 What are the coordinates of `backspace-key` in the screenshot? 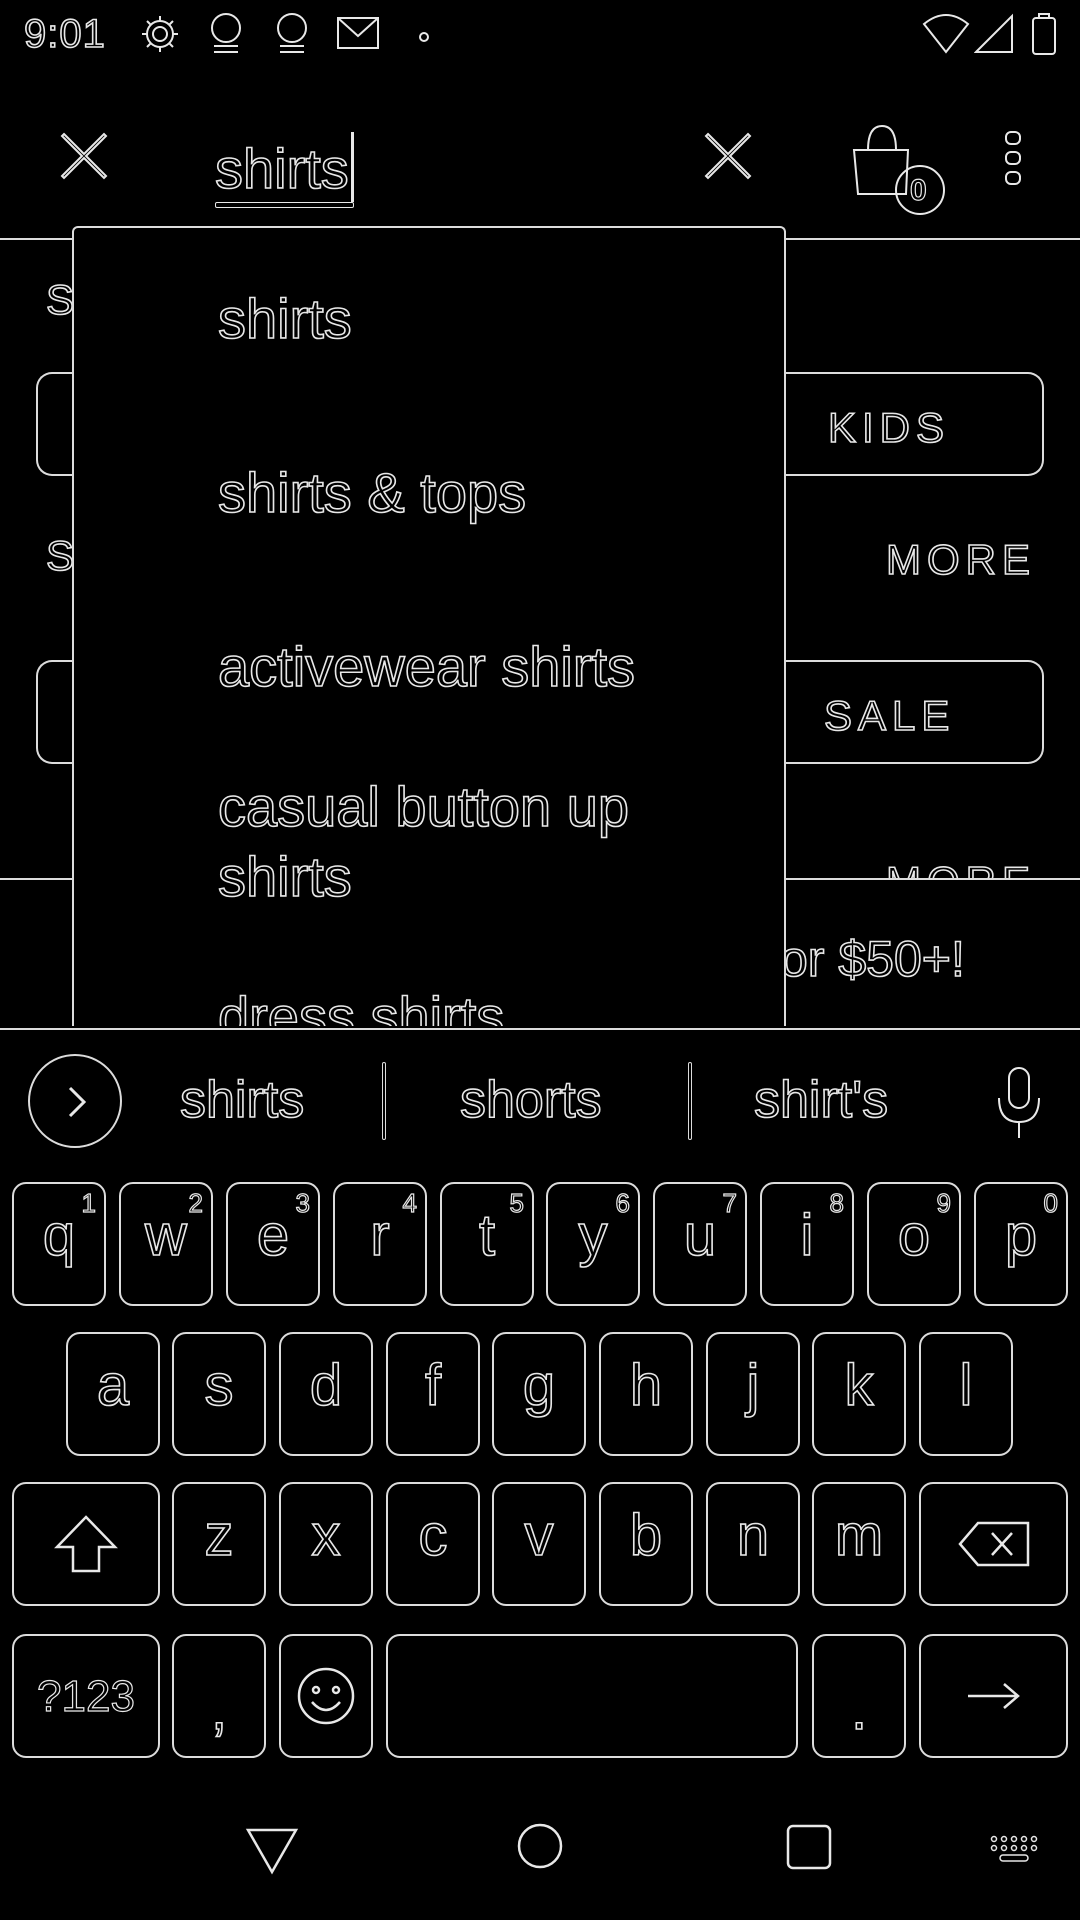 It's located at (993, 1544).